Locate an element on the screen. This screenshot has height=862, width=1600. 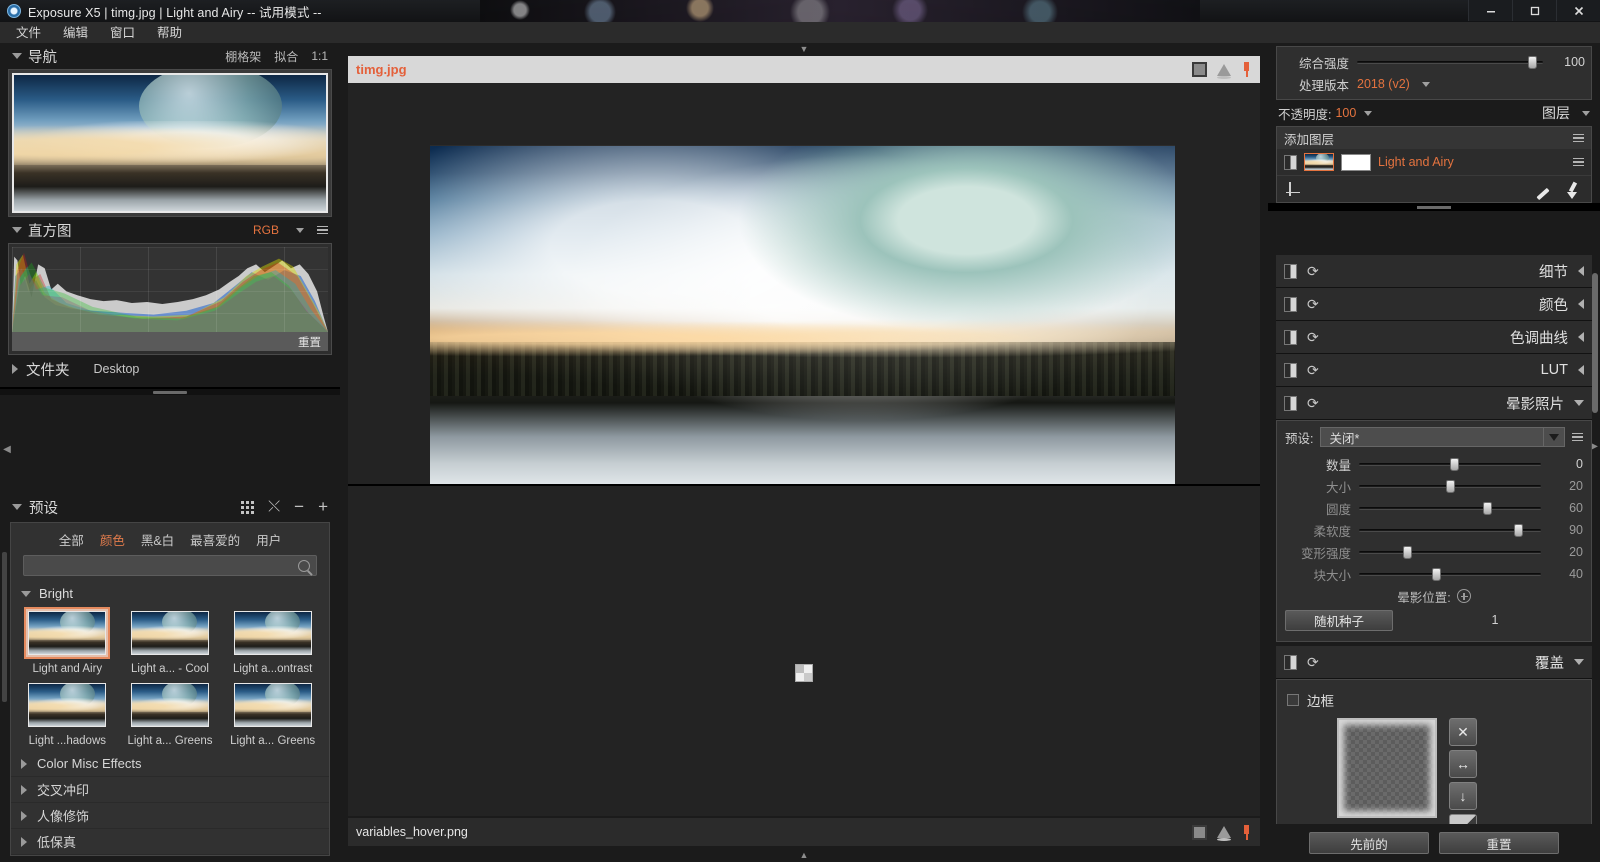
vignette-size-slider is located at coordinates (1450, 486).